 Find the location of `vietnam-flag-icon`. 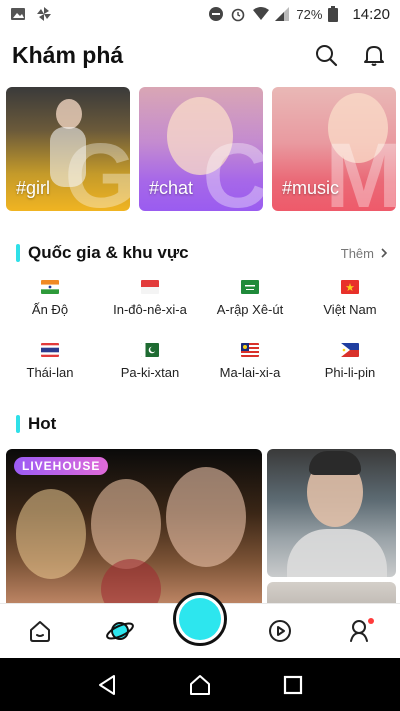

vietnam-flag-icon is located at coordinates (350, 287).